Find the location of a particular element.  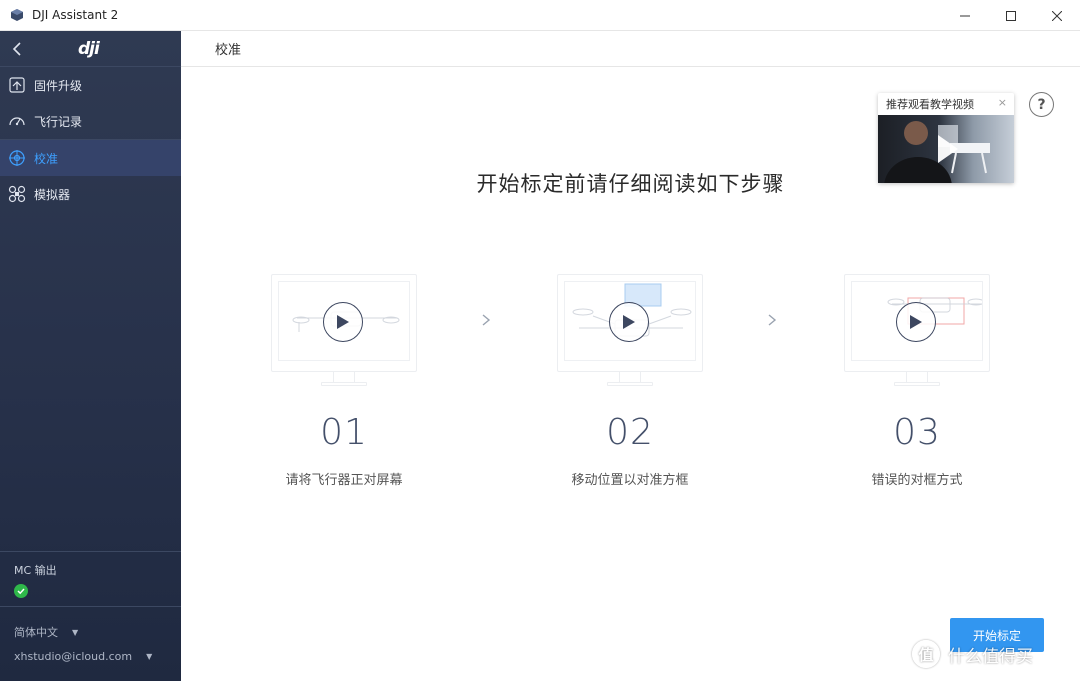

title-bar: DJI Assistant 2 is located at coordinates (540, 15).